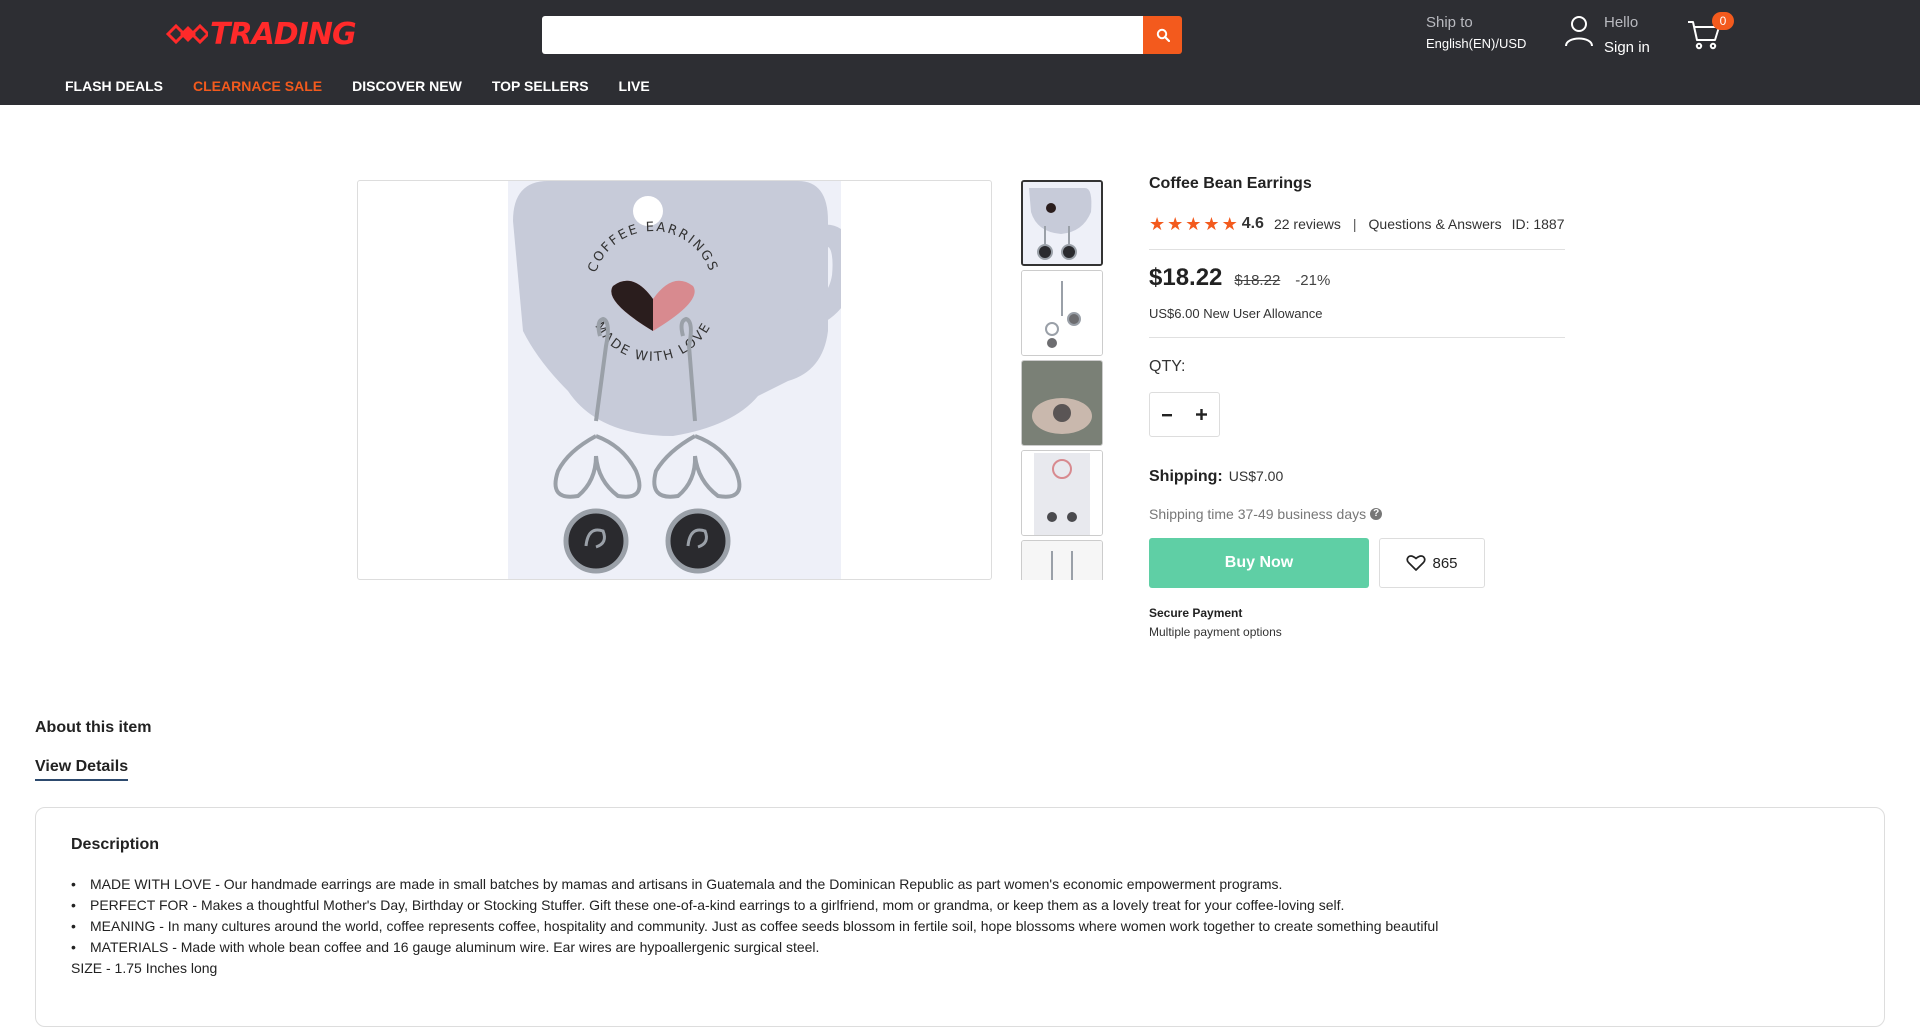 This screenshot has width=1920, height=1027. I want to click on original-price: $18.22, so click(1257, 280).